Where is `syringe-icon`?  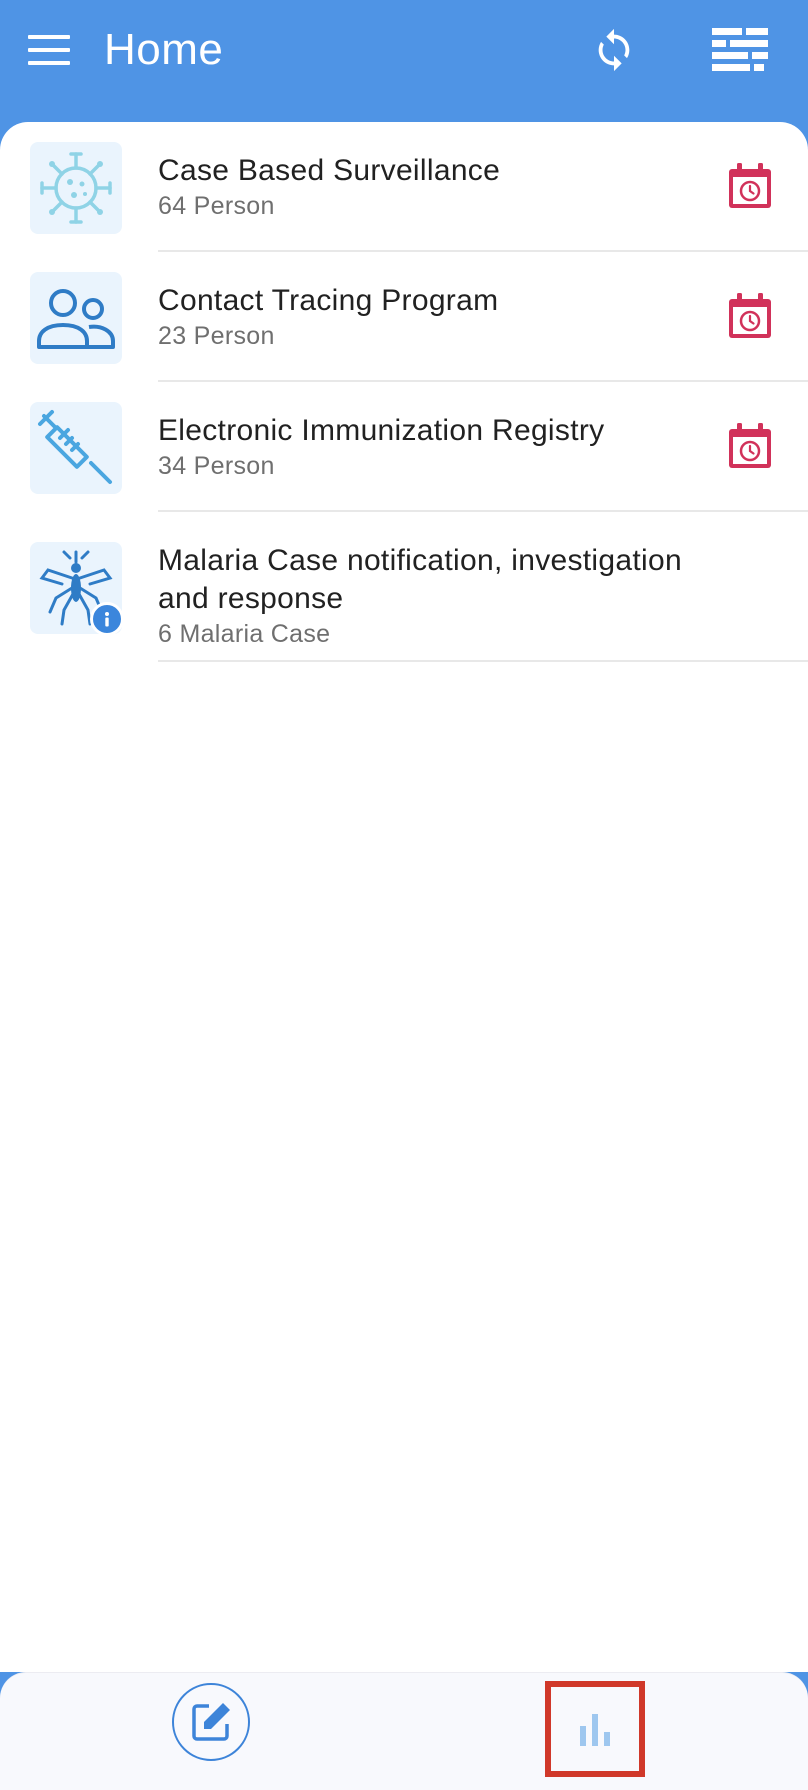 syringe-icon is located at coordinates (75, 447).